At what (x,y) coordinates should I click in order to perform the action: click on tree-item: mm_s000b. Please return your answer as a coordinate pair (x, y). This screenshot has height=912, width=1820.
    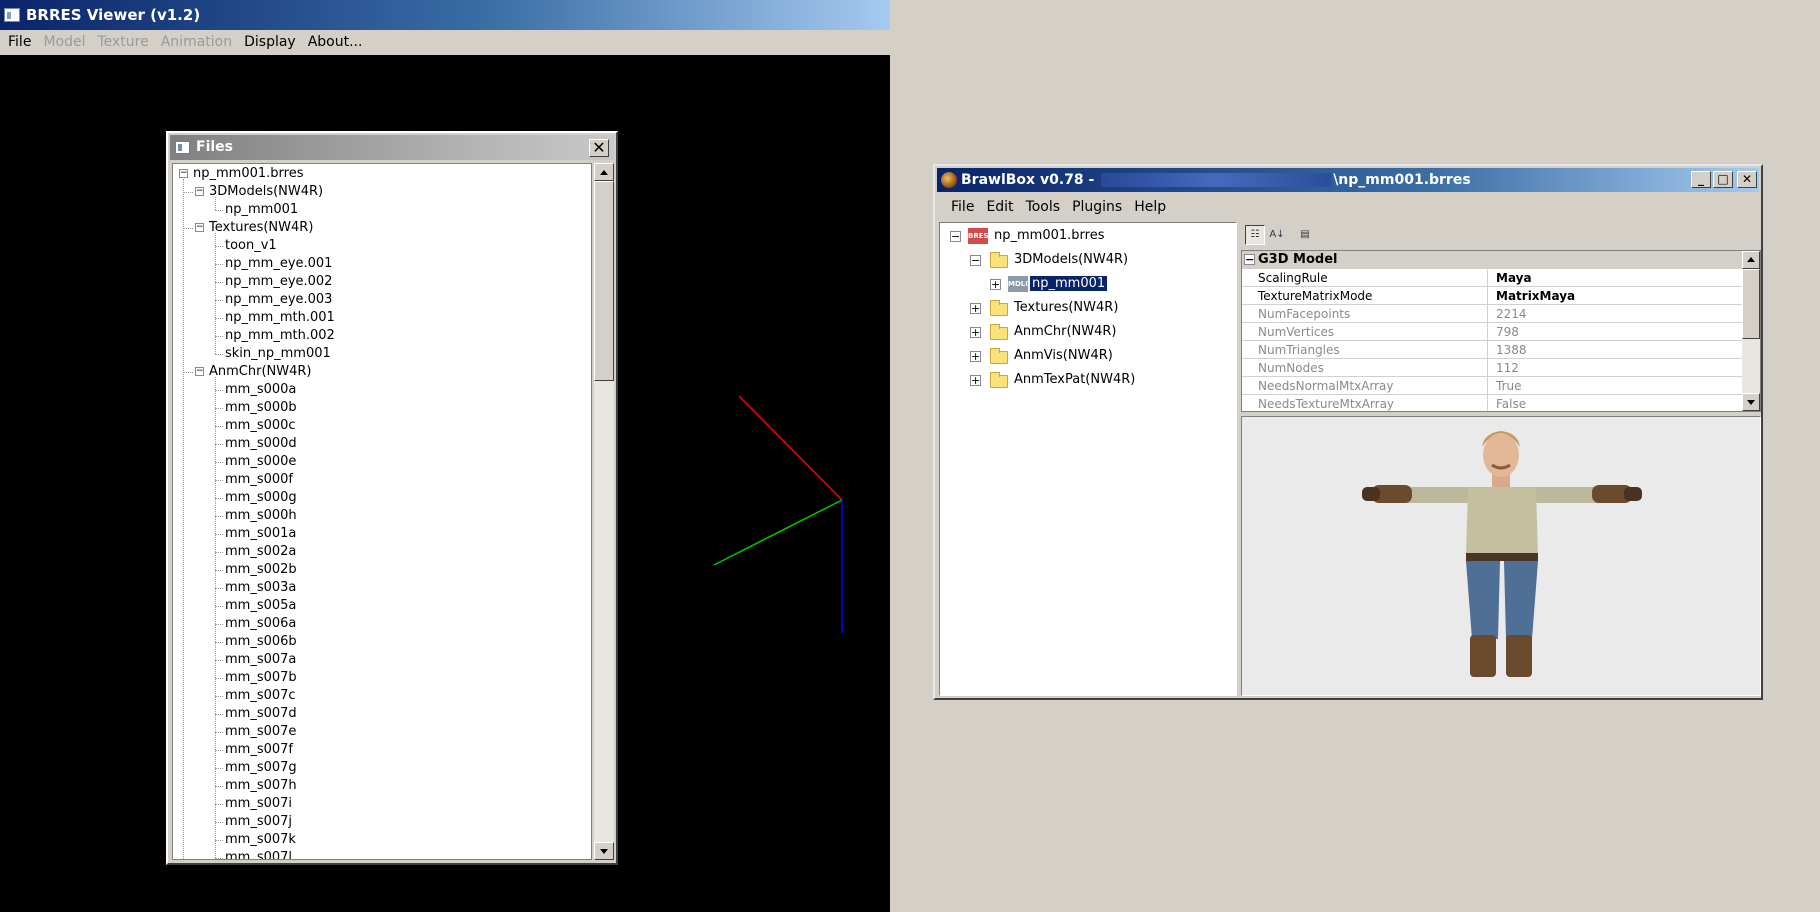
    Looking at the image, I should click on (261, 408).